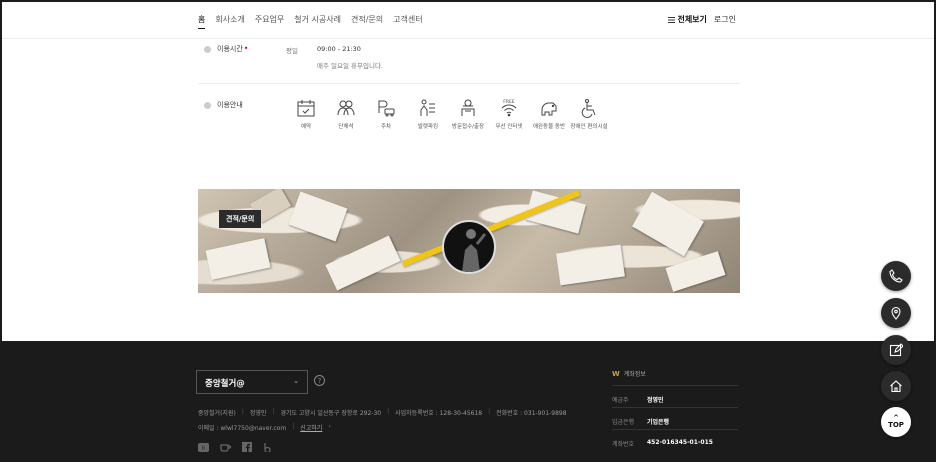 The width and height of the screenshot is (936, 462). I want to click on nav-about: 회사소개, so click(229, 21).